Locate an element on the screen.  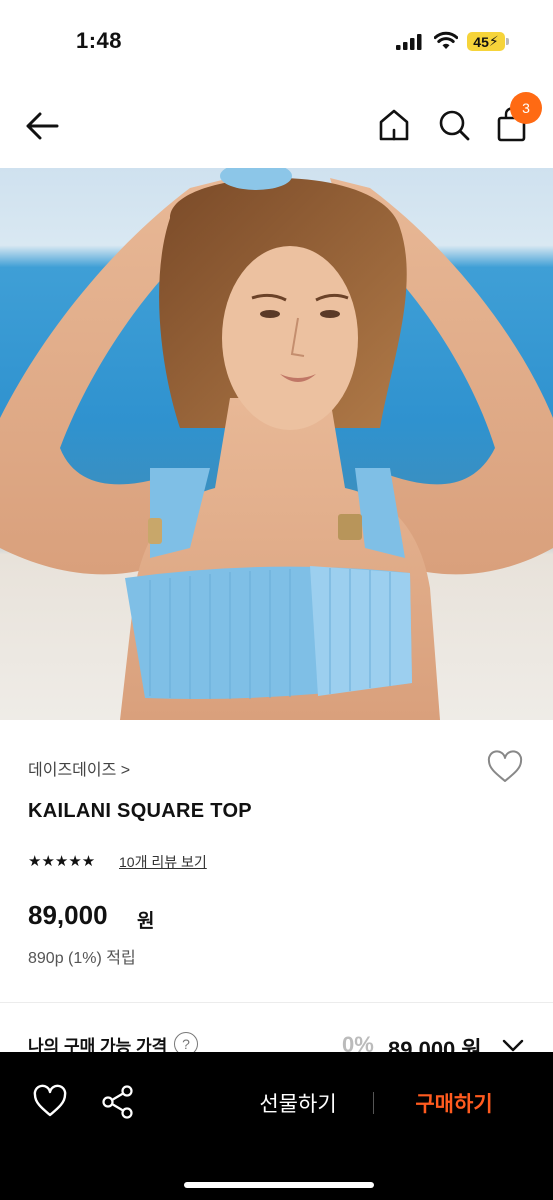
section-divider is located at coordinates (276, 1002).